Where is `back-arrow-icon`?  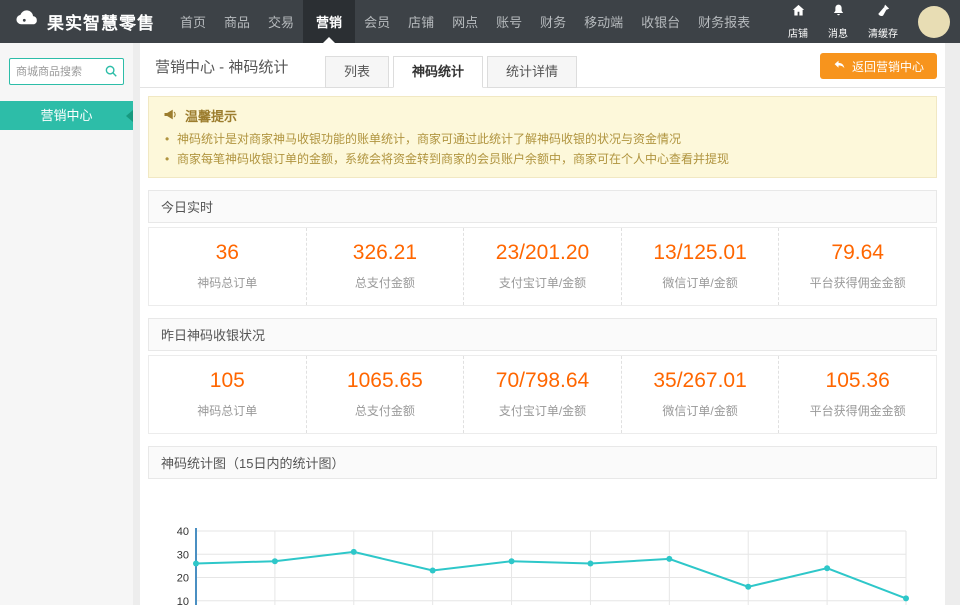 back-arrow-icon is located at coordinates (839, 66).